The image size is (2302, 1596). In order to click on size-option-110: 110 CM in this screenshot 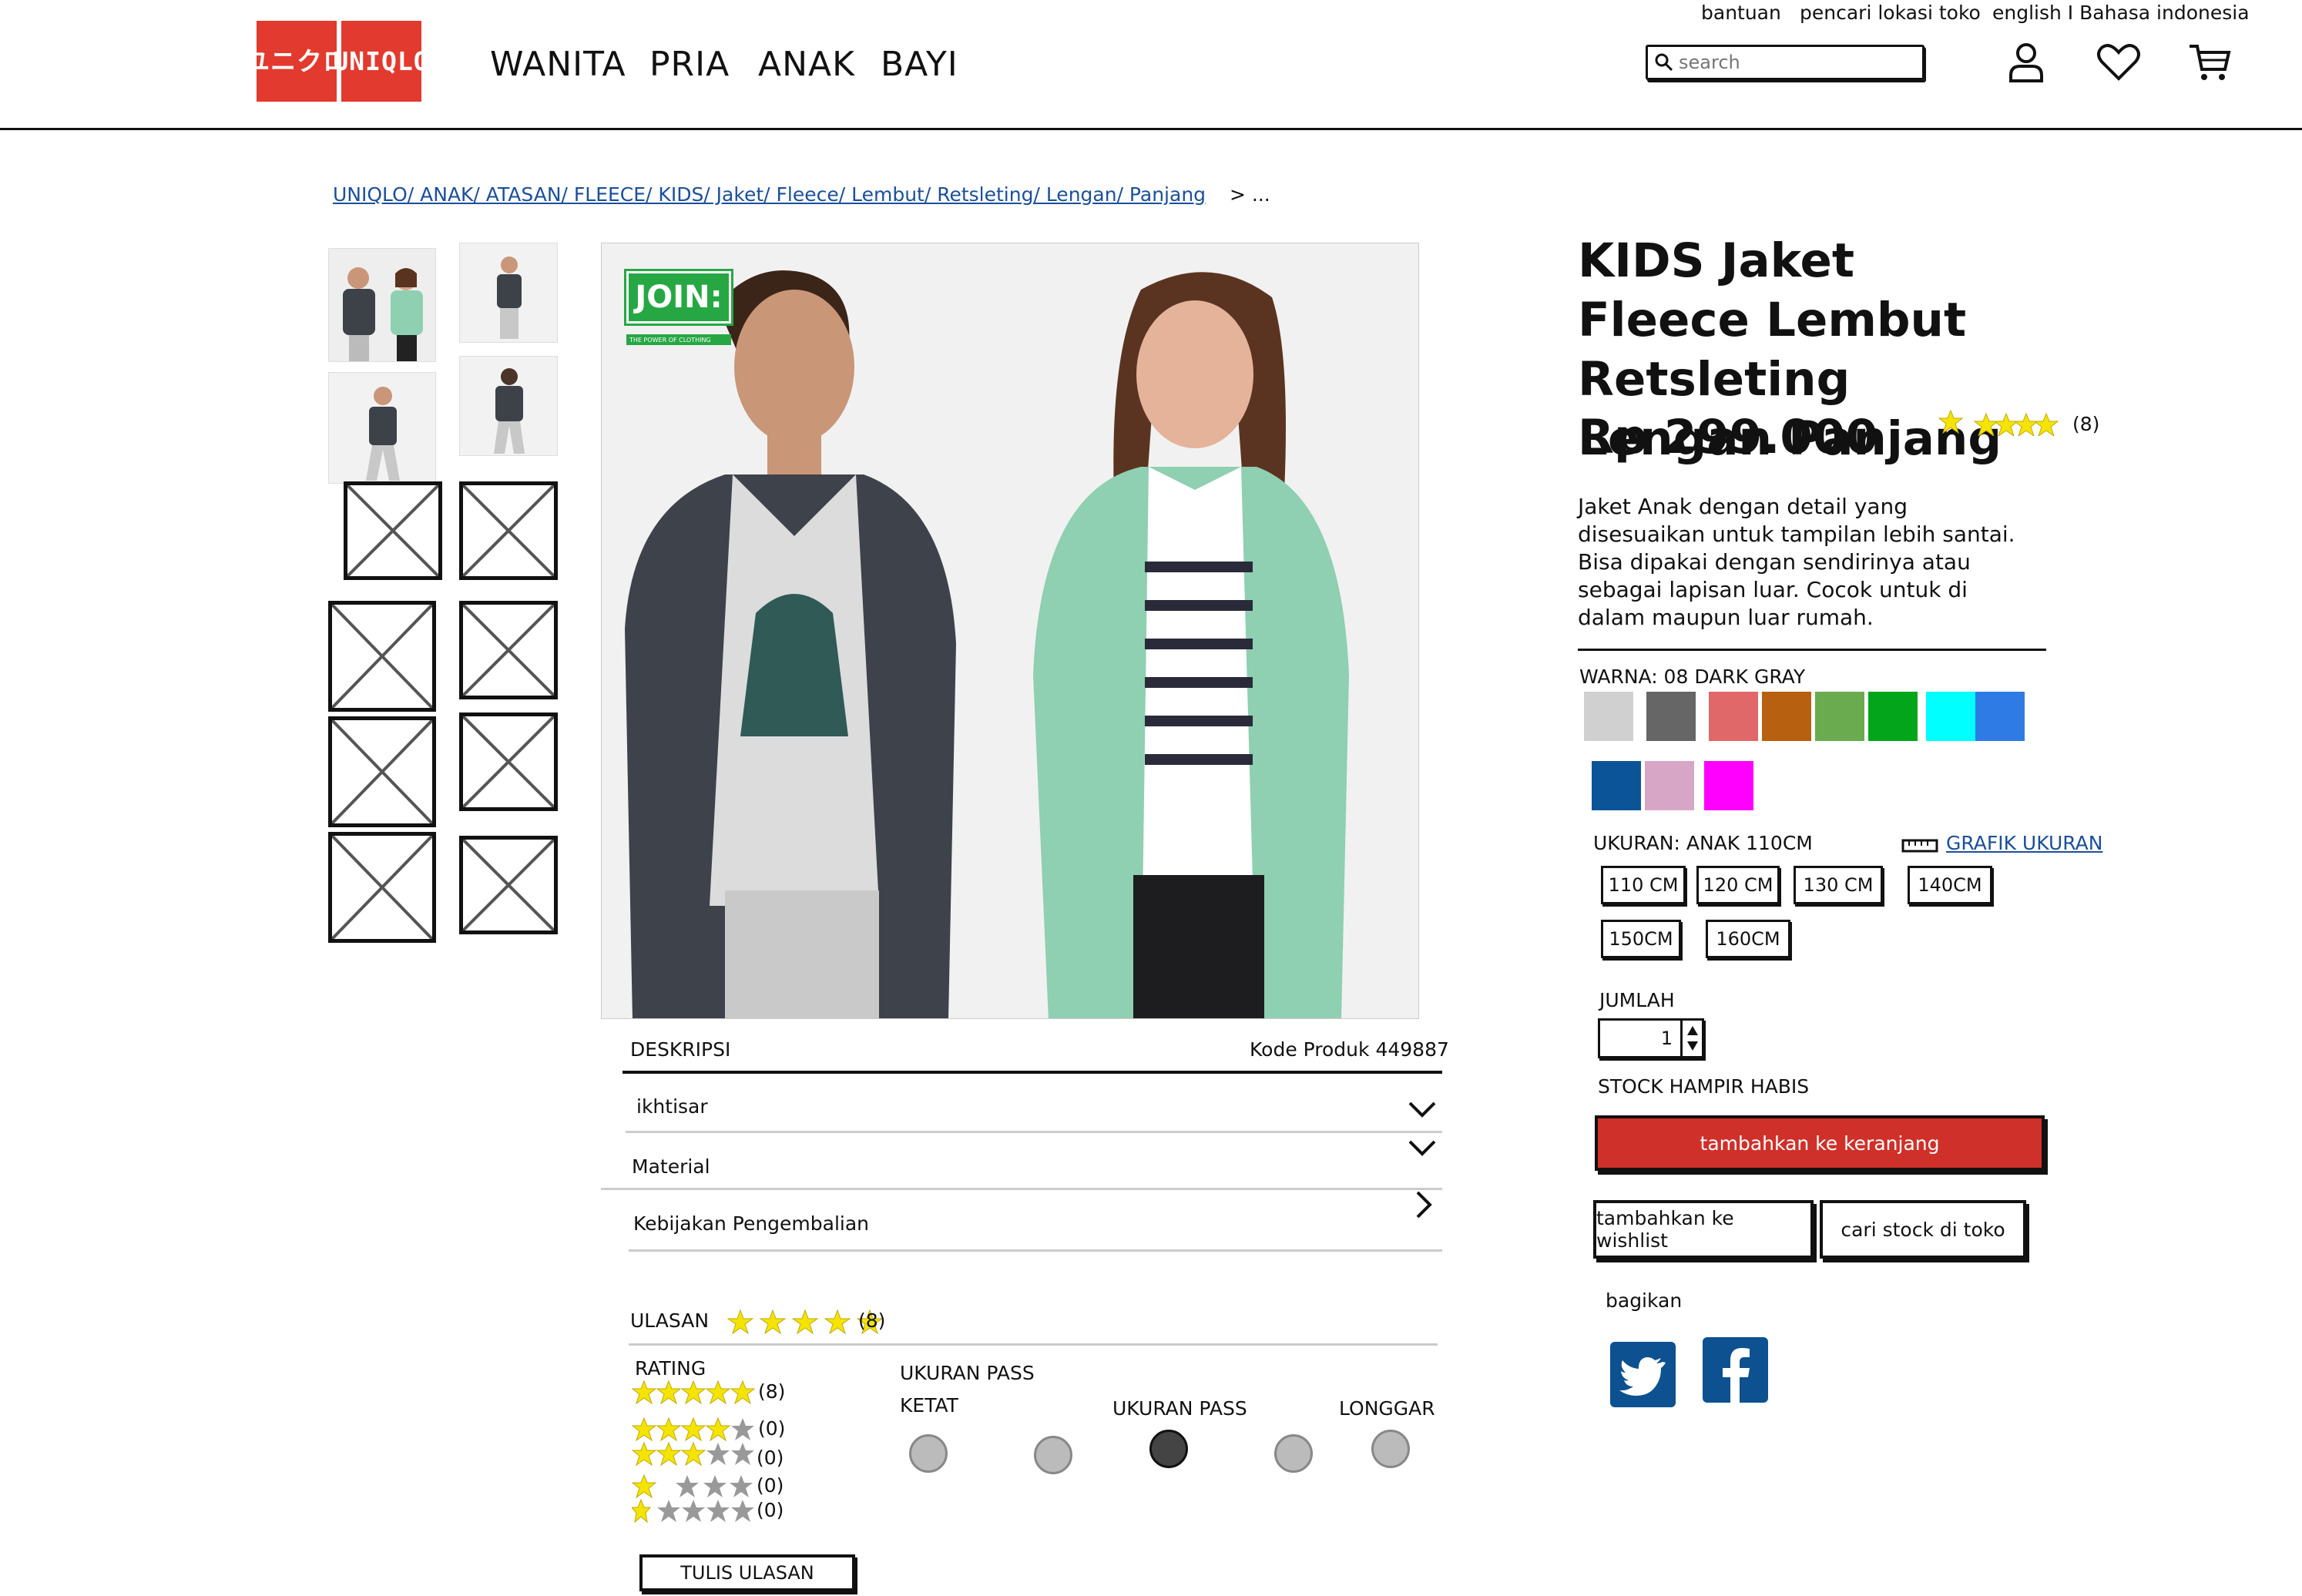, I will do `click(1643, 885)`.